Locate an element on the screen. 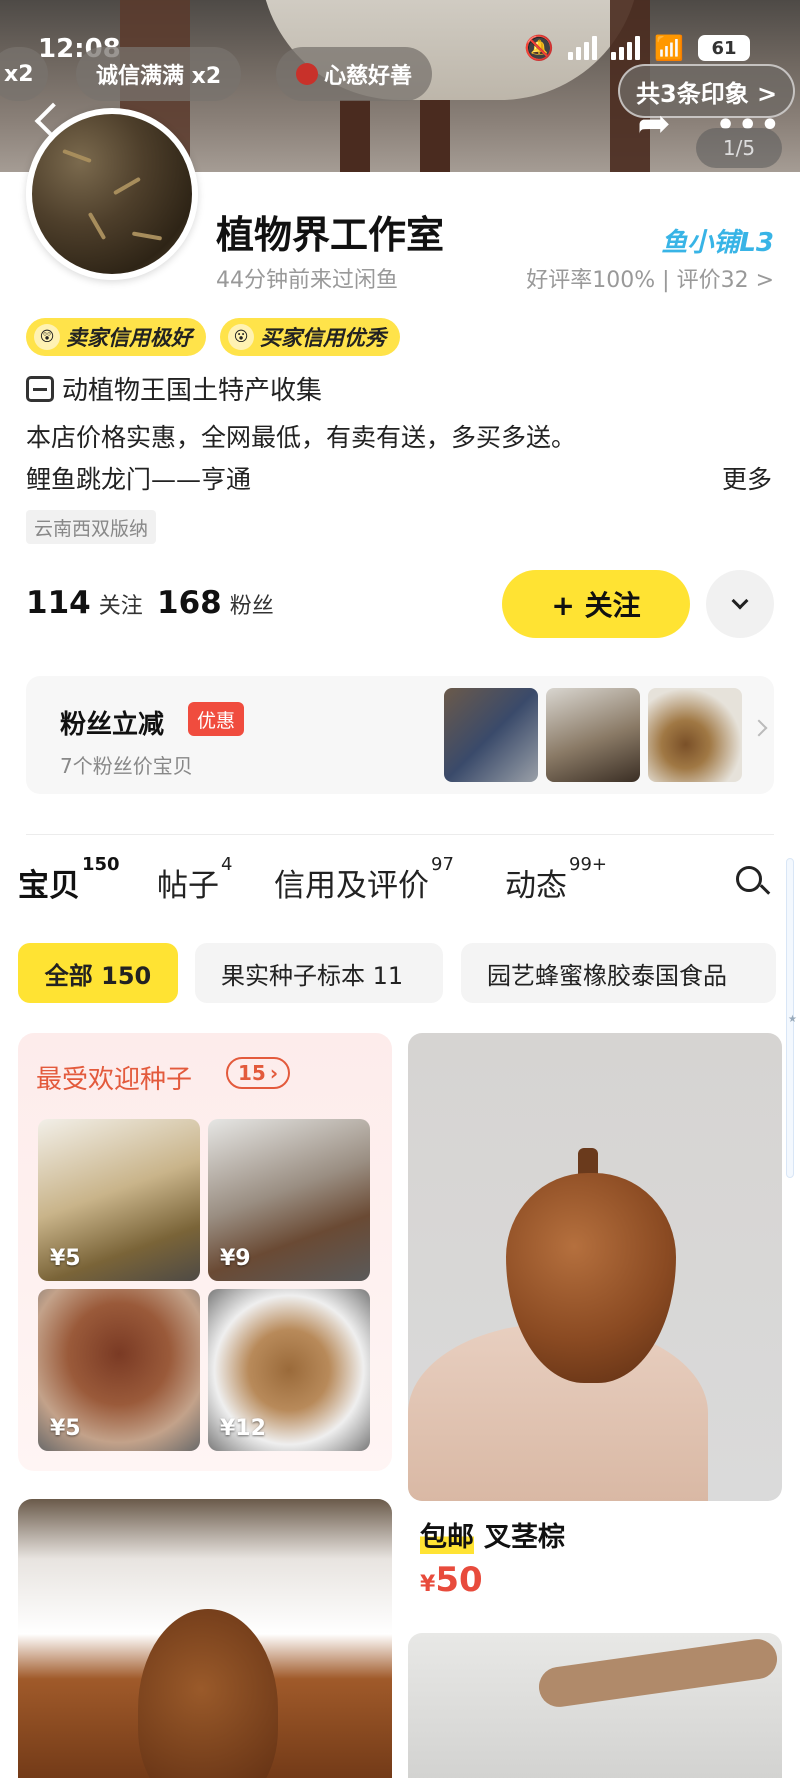  store-icon is located at coordinates (40, 388).